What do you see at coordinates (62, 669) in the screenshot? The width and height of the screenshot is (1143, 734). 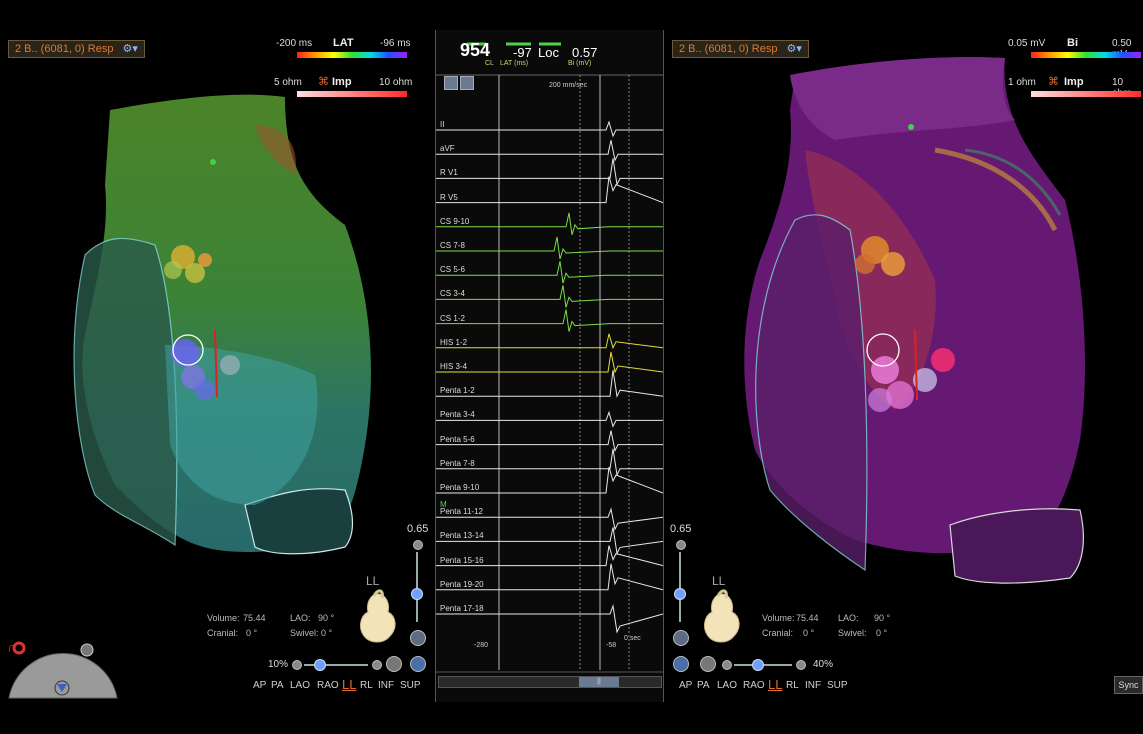 I see `navigation-widget` at bounding box center [62, 669].